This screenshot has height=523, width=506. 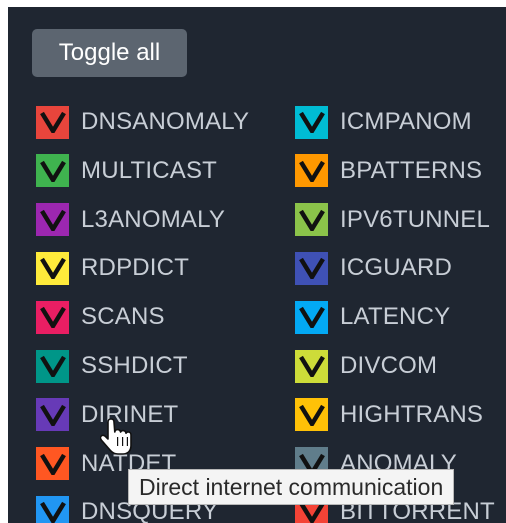 I want to click on legend-item-hightrans: HIGHTRANS, so click(x=389, y=415).